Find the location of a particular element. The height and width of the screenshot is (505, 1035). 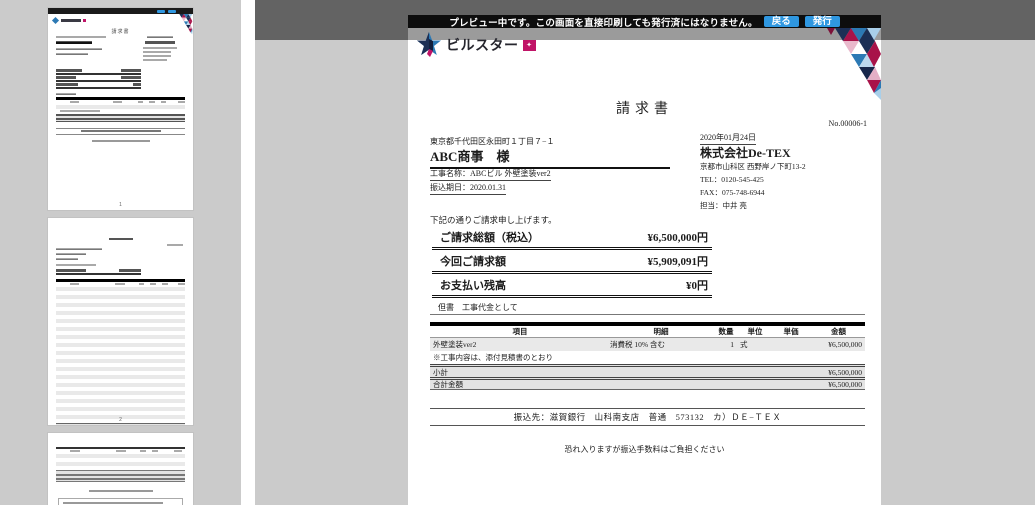

brand-name: ビルスター is located at coordinates (482, 45).